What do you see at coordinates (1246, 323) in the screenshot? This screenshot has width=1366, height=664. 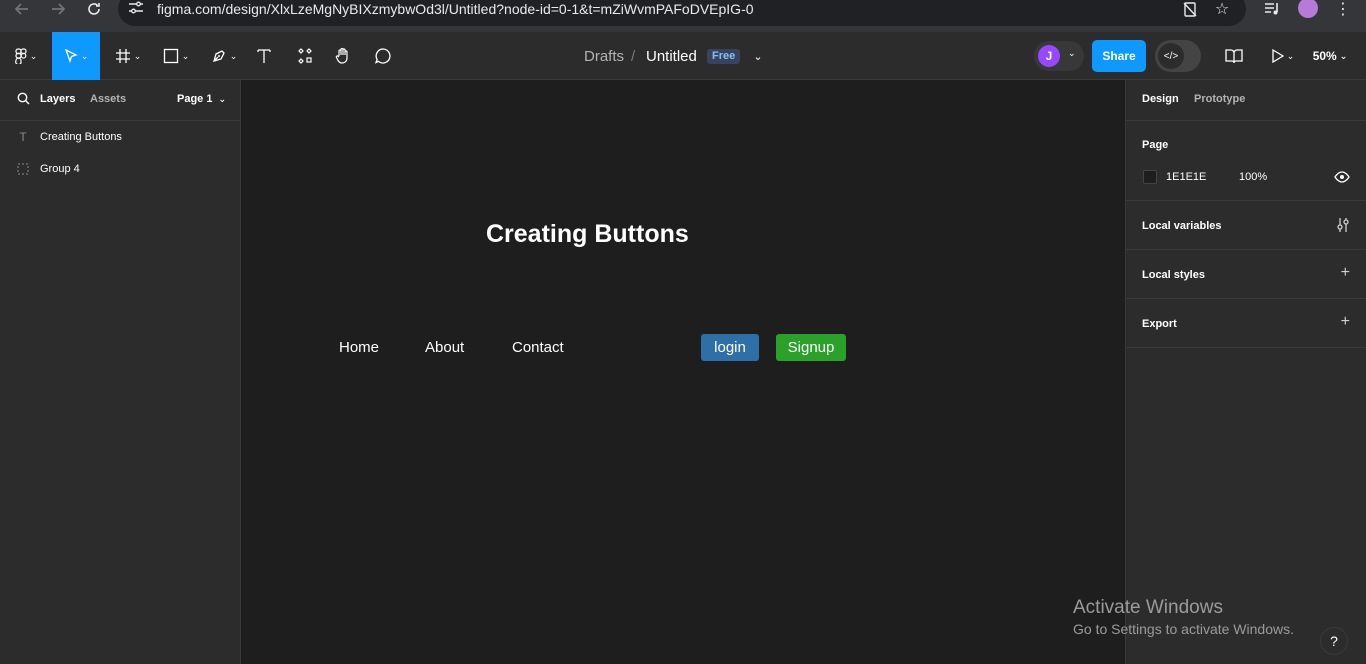 I see `export-section: Export +` at bounding box center [1246, 323].